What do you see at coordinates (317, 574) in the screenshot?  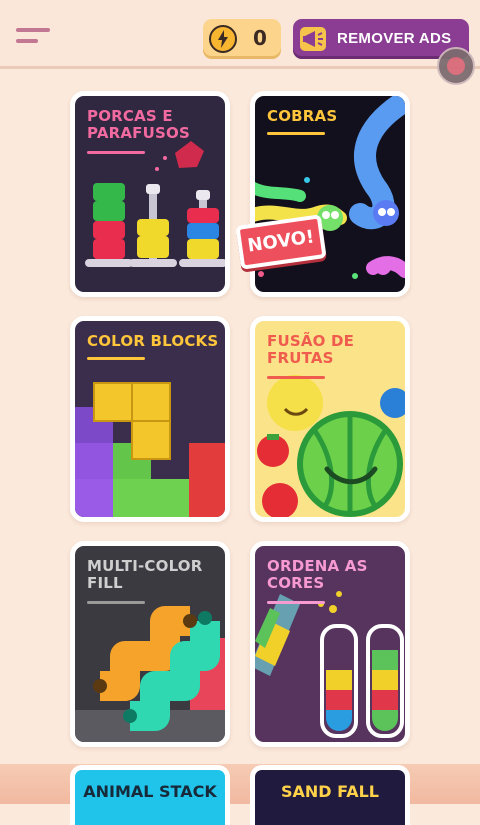 I see `game-title: ORDENA AS CORES` at bounding box center [317, 574].